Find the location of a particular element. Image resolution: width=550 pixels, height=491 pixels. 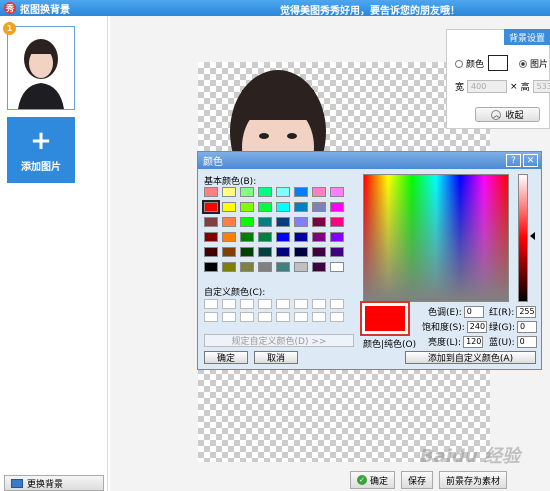

saturation-input: 240 is located at coordinates (476, 326).